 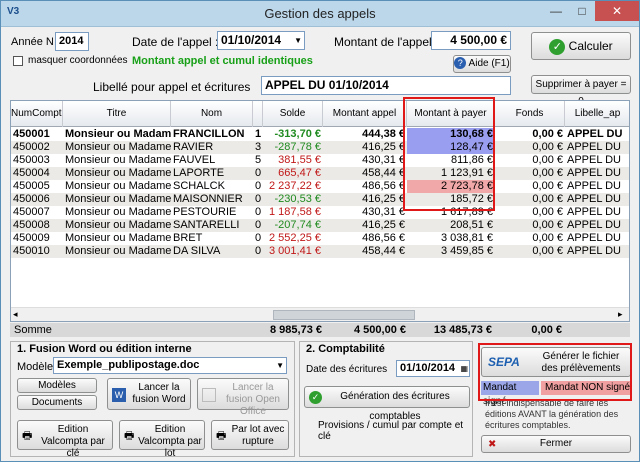 What do you see at coordinates (581, 91) in the screenshot?
I see `supprimer-button: Supprimer à payer = 0` at bounding box center [581, 91].